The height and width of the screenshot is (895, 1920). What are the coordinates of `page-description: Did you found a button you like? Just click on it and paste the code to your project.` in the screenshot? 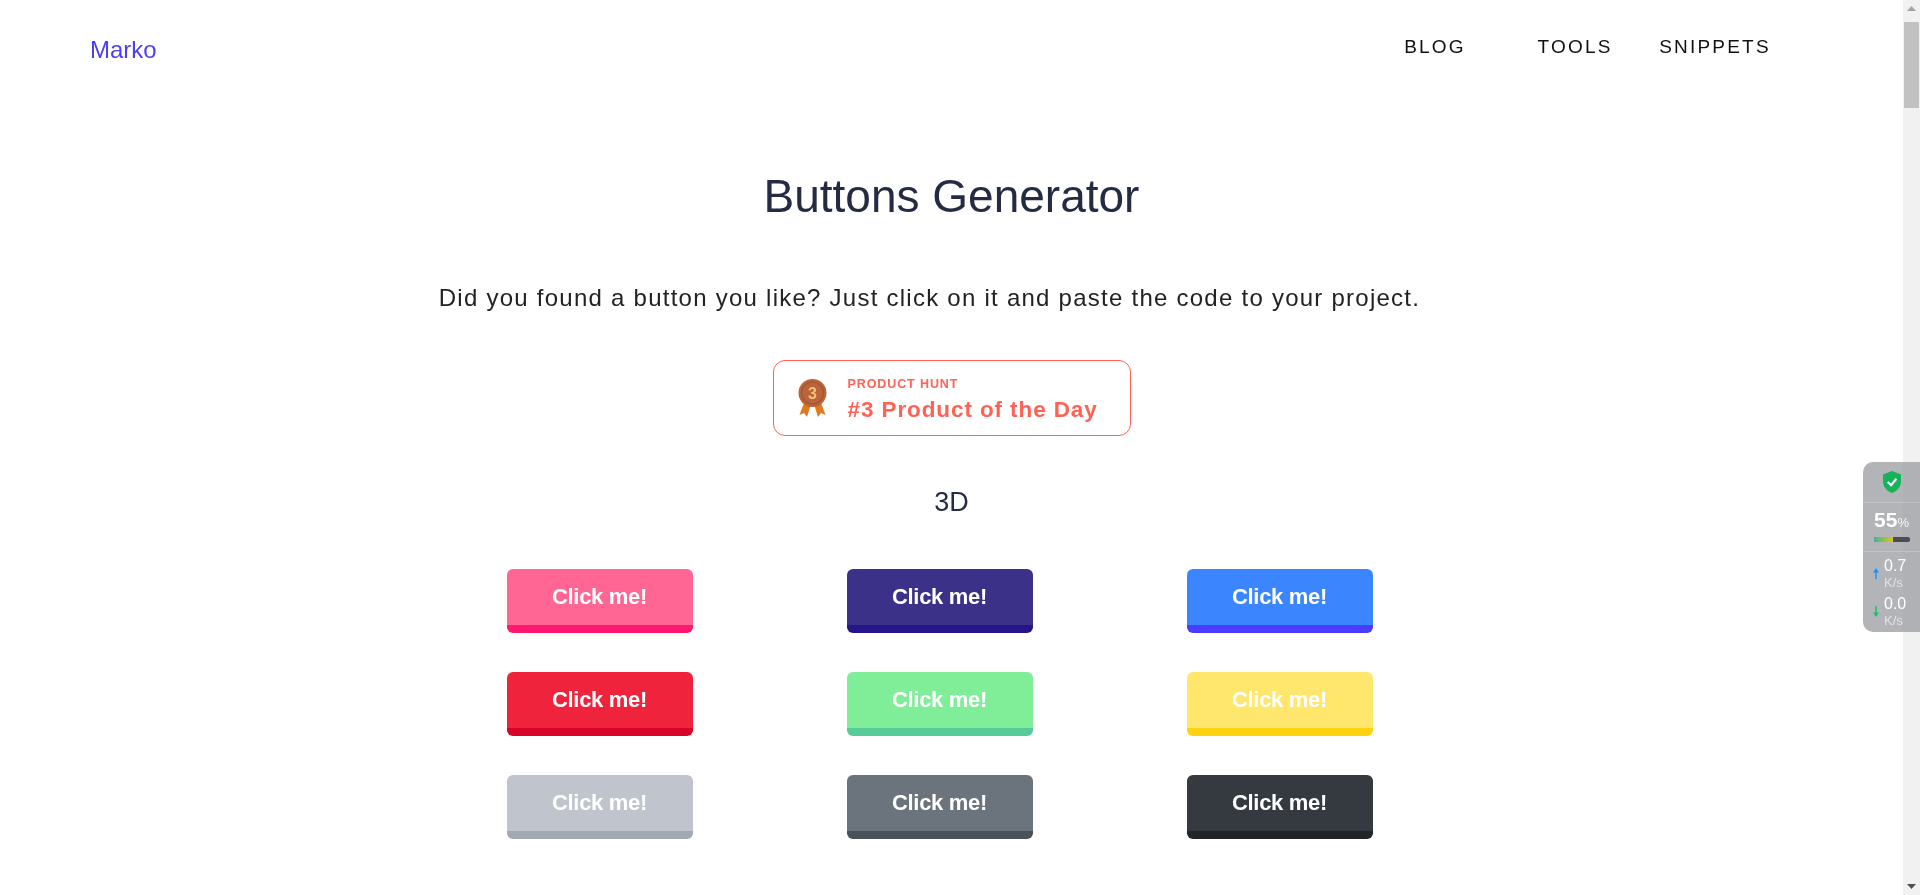 It's located at (929, 298).